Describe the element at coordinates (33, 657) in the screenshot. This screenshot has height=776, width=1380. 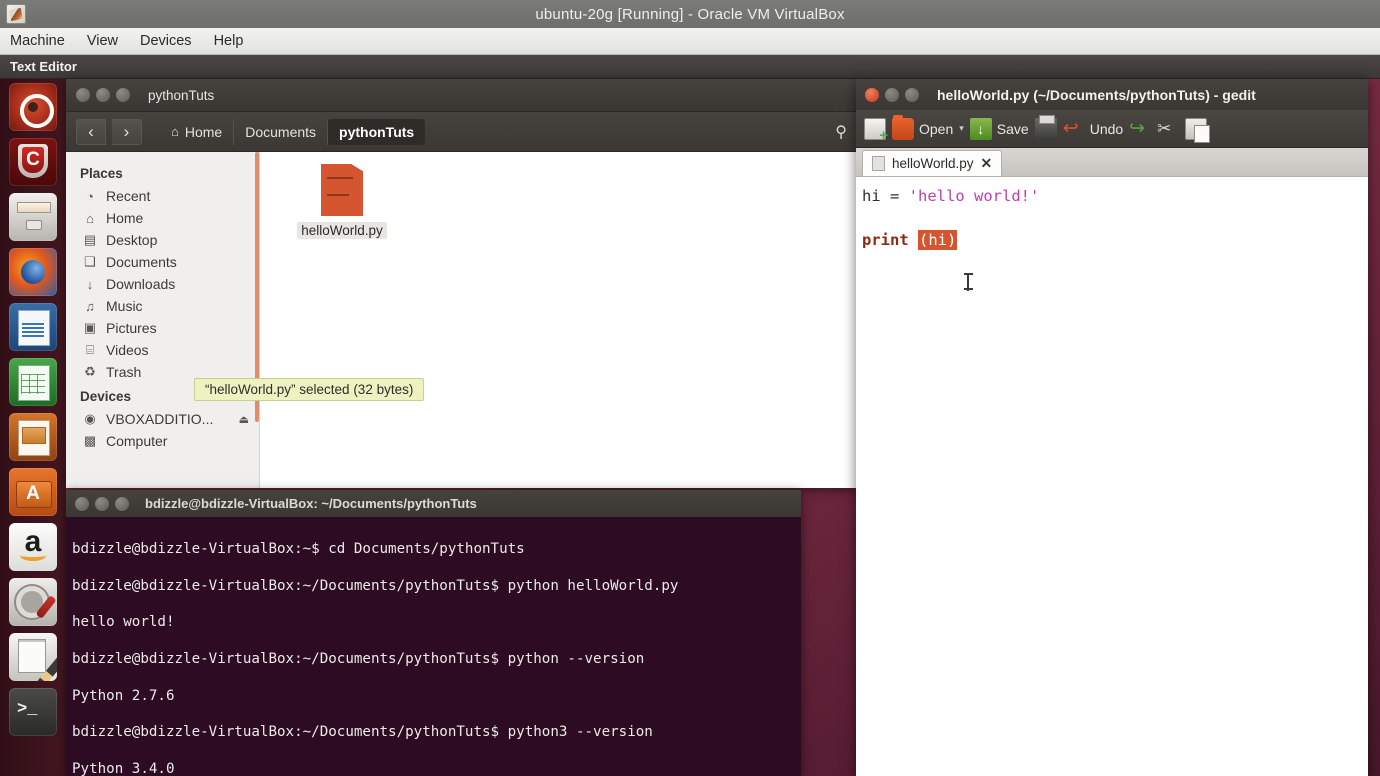
I see `gedit-icon` at that location.